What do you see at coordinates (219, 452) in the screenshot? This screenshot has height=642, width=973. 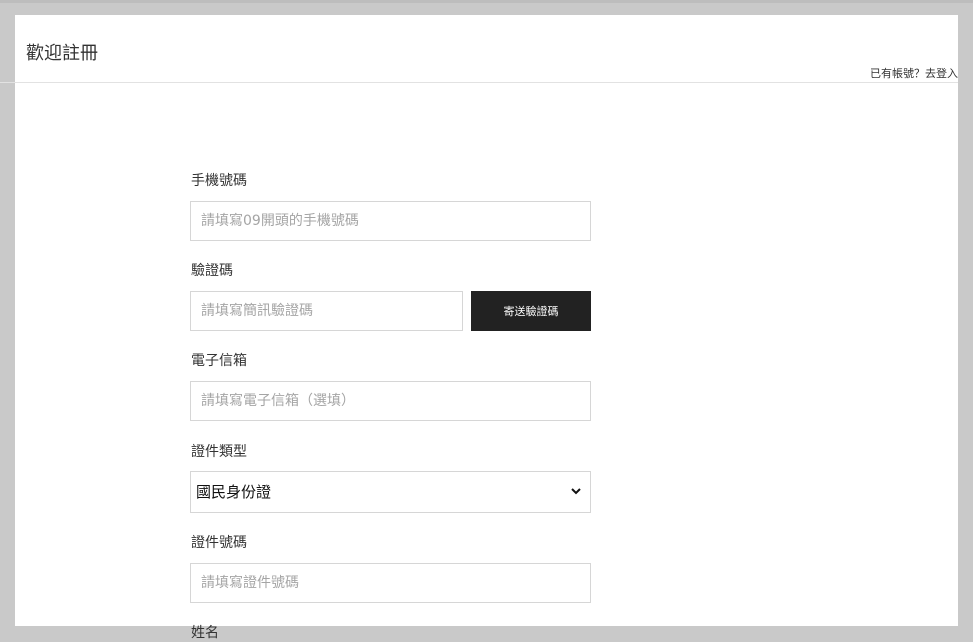 I see `id-type-label: 證件類型` at bounding box center [219, 452].